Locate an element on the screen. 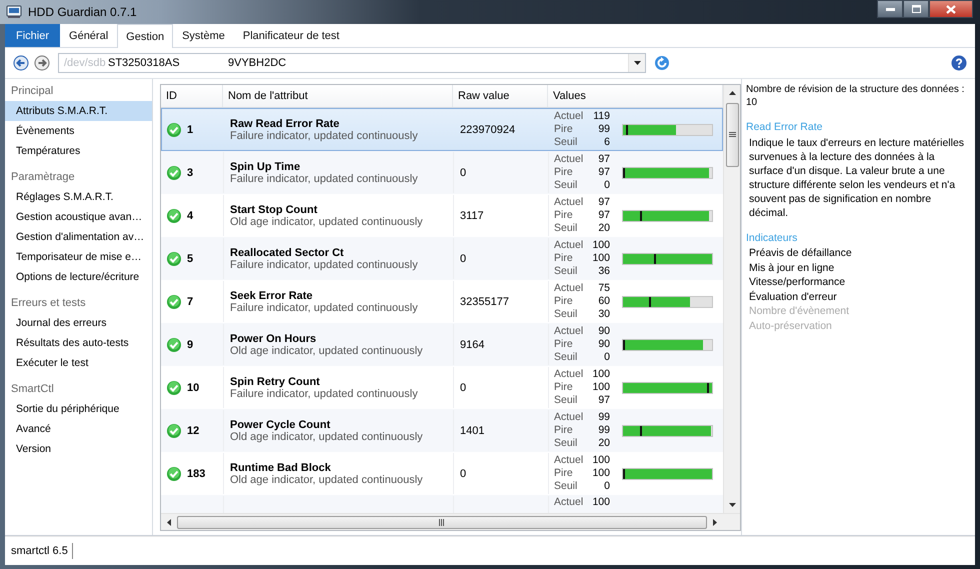  table-row: 12 Power Cycle Count Old age indicator, updated continuously 1401 Actuel 99 Pire 99 Seuil 20 is located at coordinates (442, 430).